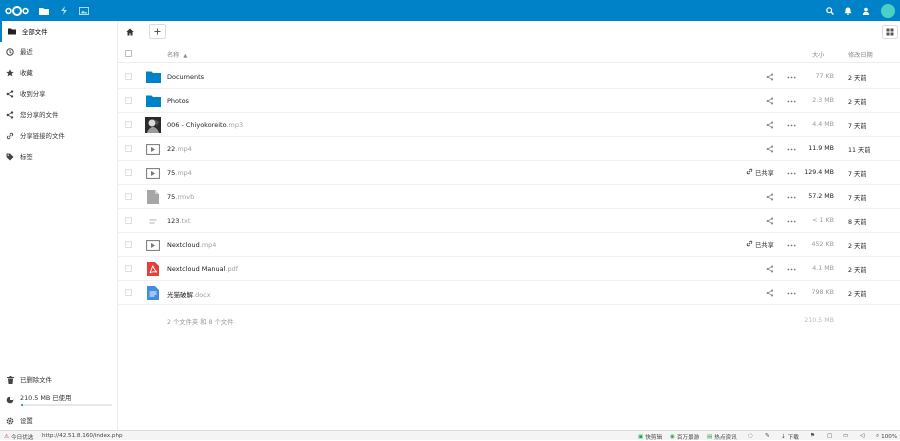 The width and height of the screenshot is (900, 441). What do you see at coordinates (153, 293) in the screenshot?
I see `doc-thumbnail-icon` at bounding box center [153, 293].